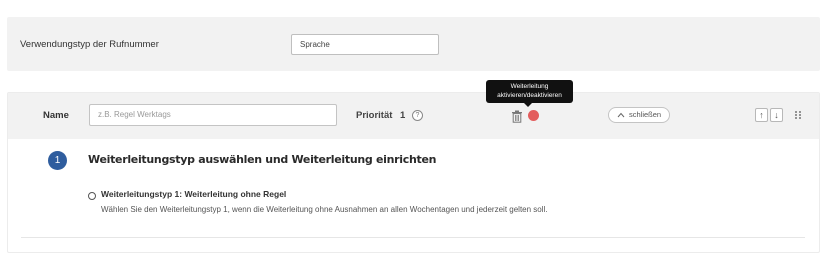 The height and width of the screenshot is (253, 840). I want to click on tooltip-line-2: aktivieren/deaktivieren, so click(529, 95).